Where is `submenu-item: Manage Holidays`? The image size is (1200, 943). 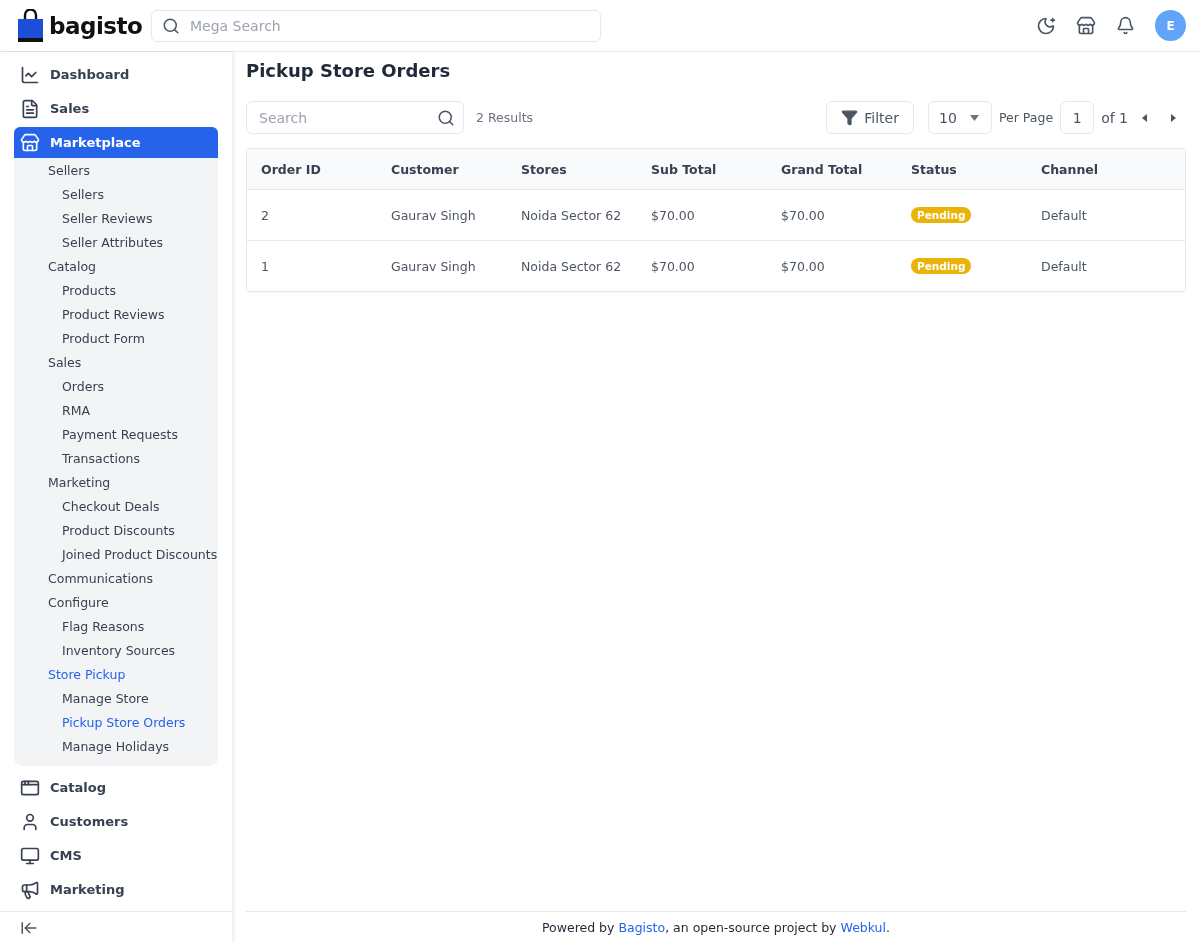 submenu-item: Manage Holidays is located at coordinates (116, 746).